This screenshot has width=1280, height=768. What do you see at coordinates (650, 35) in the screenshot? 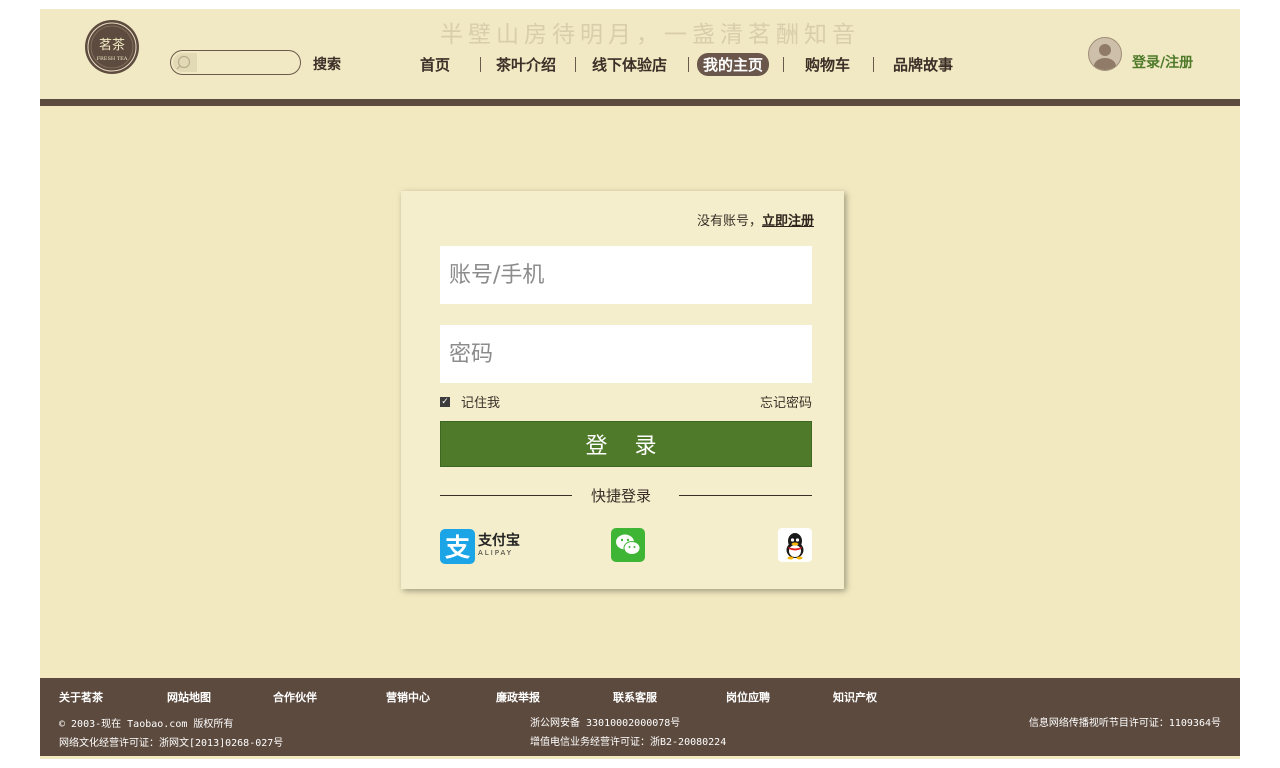
I see `slogan: 半壁山房待明月，一盏清茗酬知音` at bounding box center [650, 35].